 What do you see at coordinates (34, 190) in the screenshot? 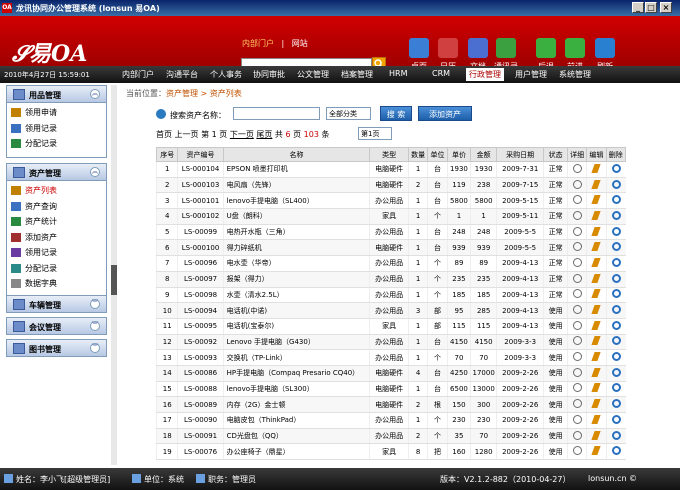
I see `sidebar-item-1-0: 资产列表` at bounding box center [34, 190].